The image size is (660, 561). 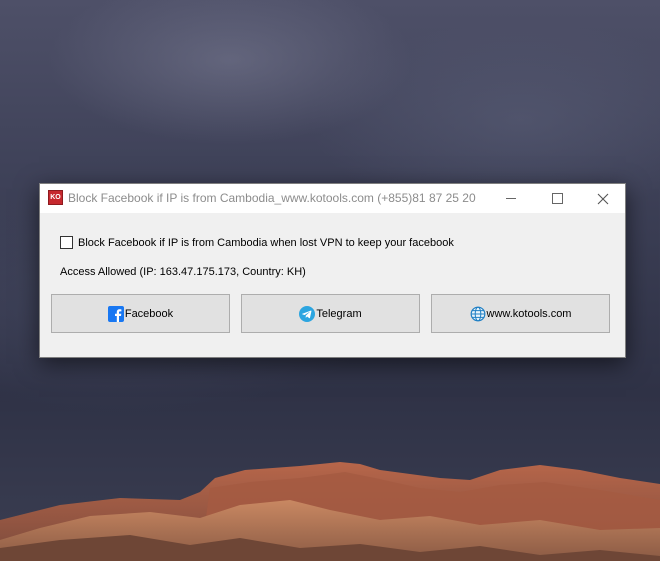 I want to click on telegram-button: Telegram, so click(x=330, y=313).